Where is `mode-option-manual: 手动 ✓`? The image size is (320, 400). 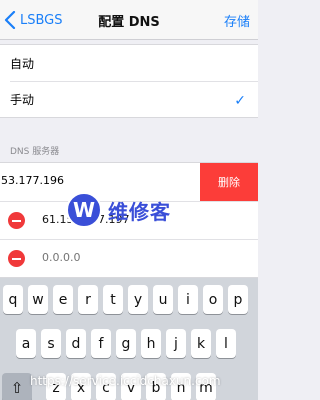
mode-option-manual: 手动 ✓ is located at coordinates (134, 99).